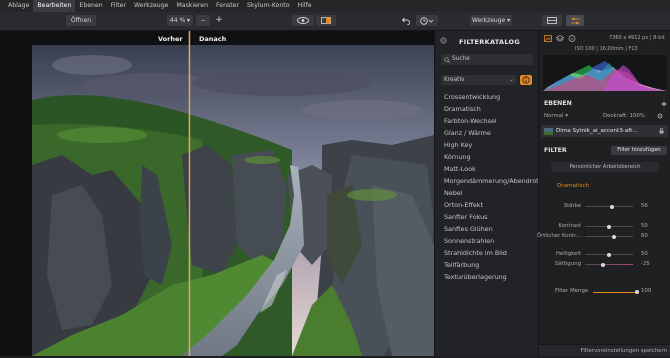 Image resolution: width=670 pixels, height=358 pixels. I want to click on menu-item-ablage: Ablage, so click(18, 6).